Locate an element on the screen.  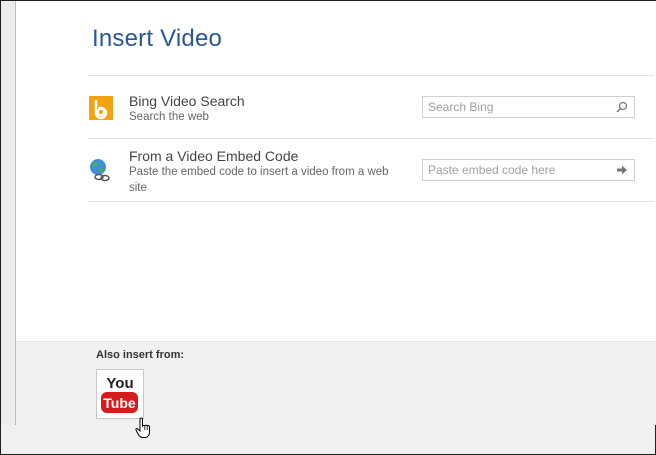
embed-code-field is located at coordinates (528, 170).